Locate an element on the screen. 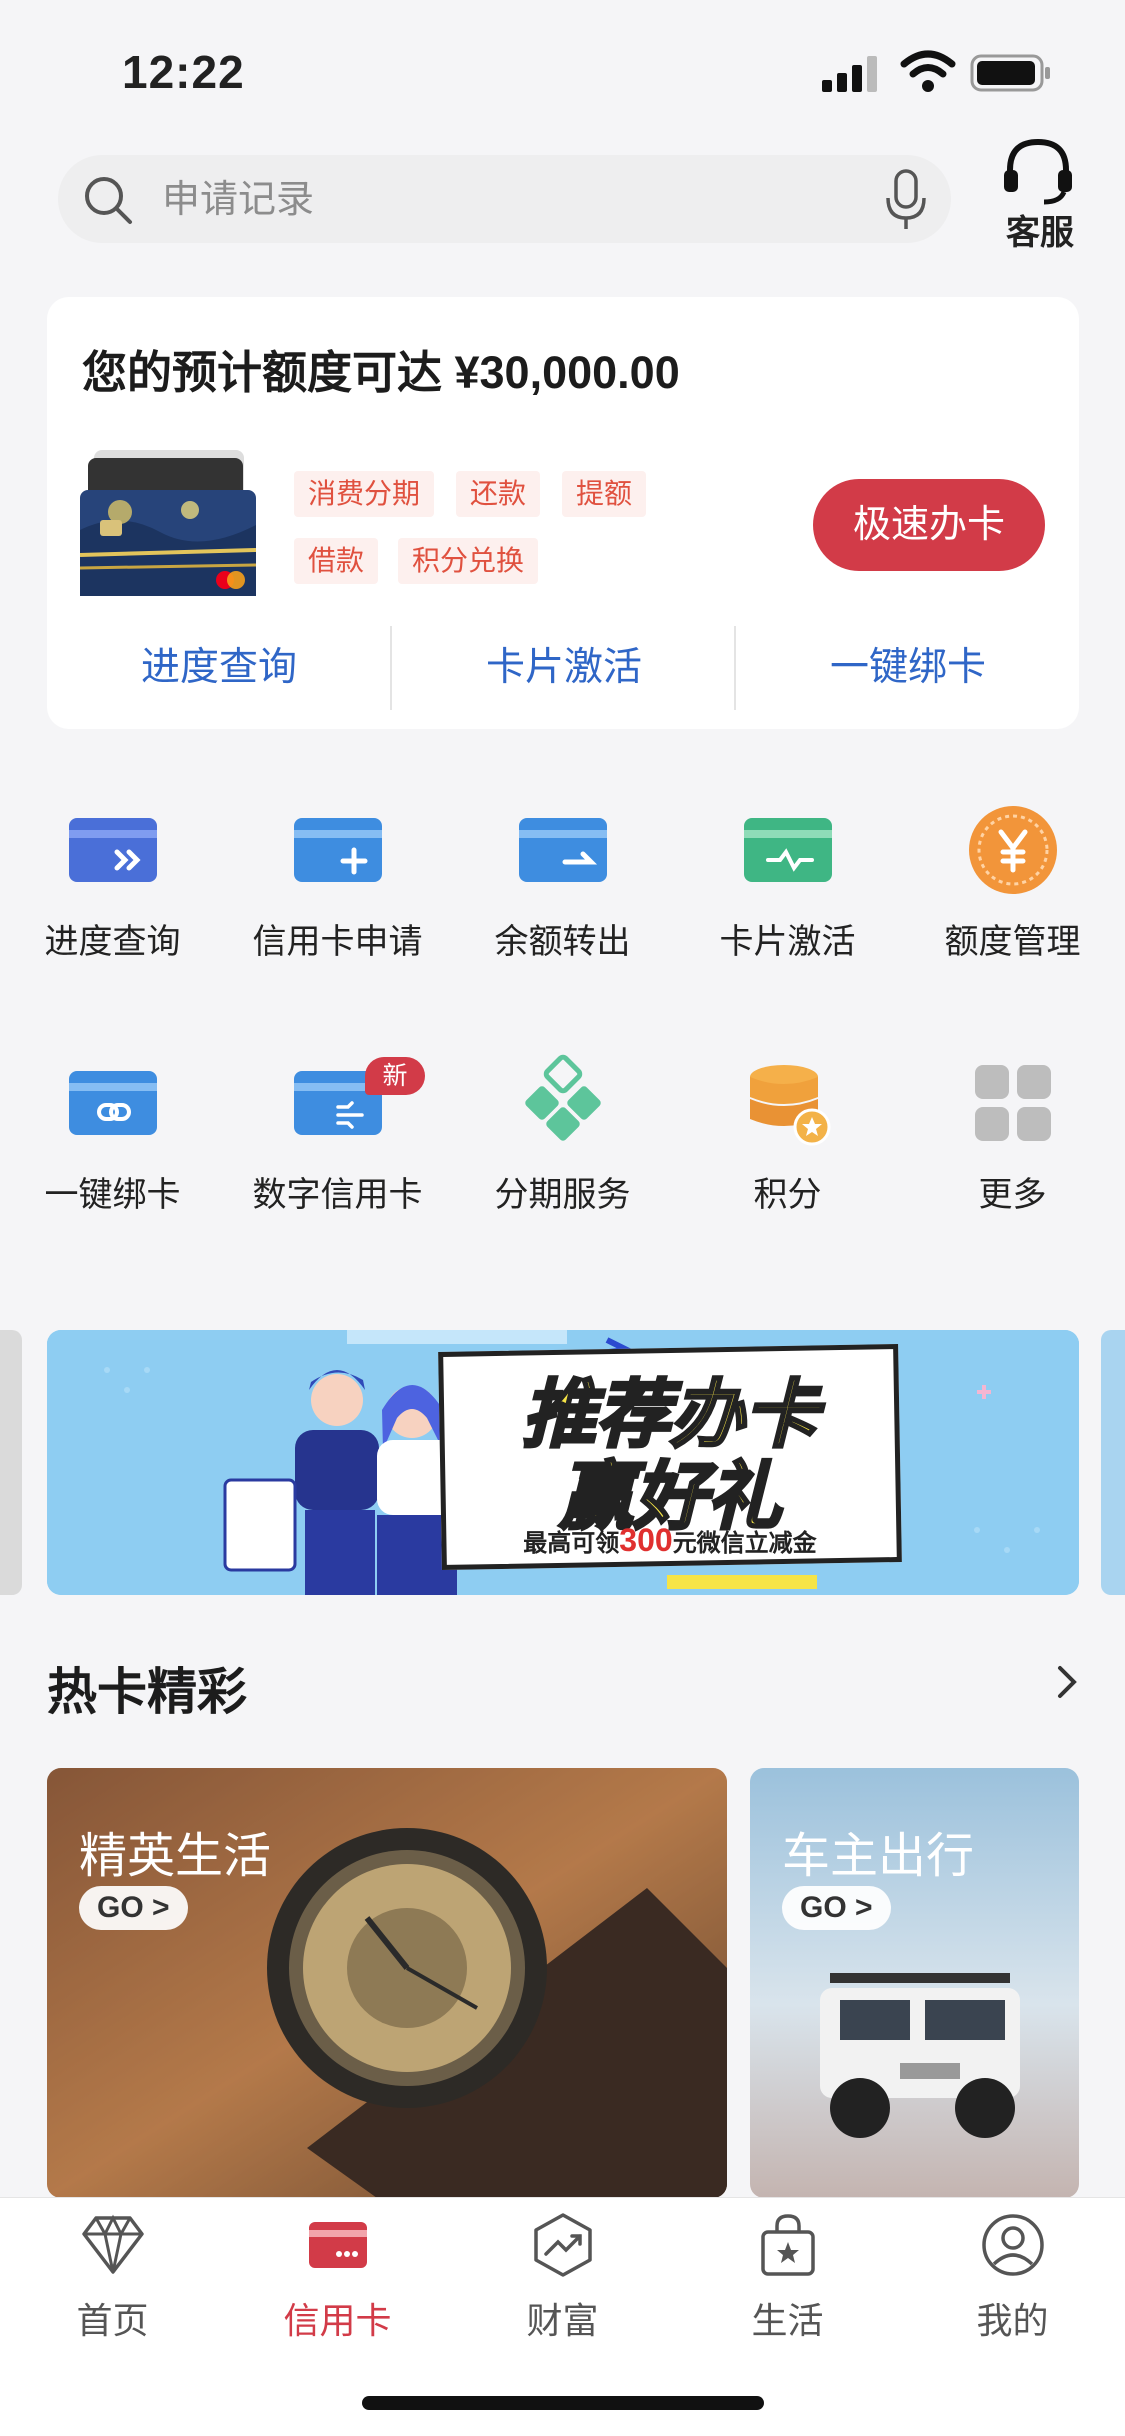 The height and width of the screenshot is (2436, 1125). headset-icon is located at coordinates (1038, 172).